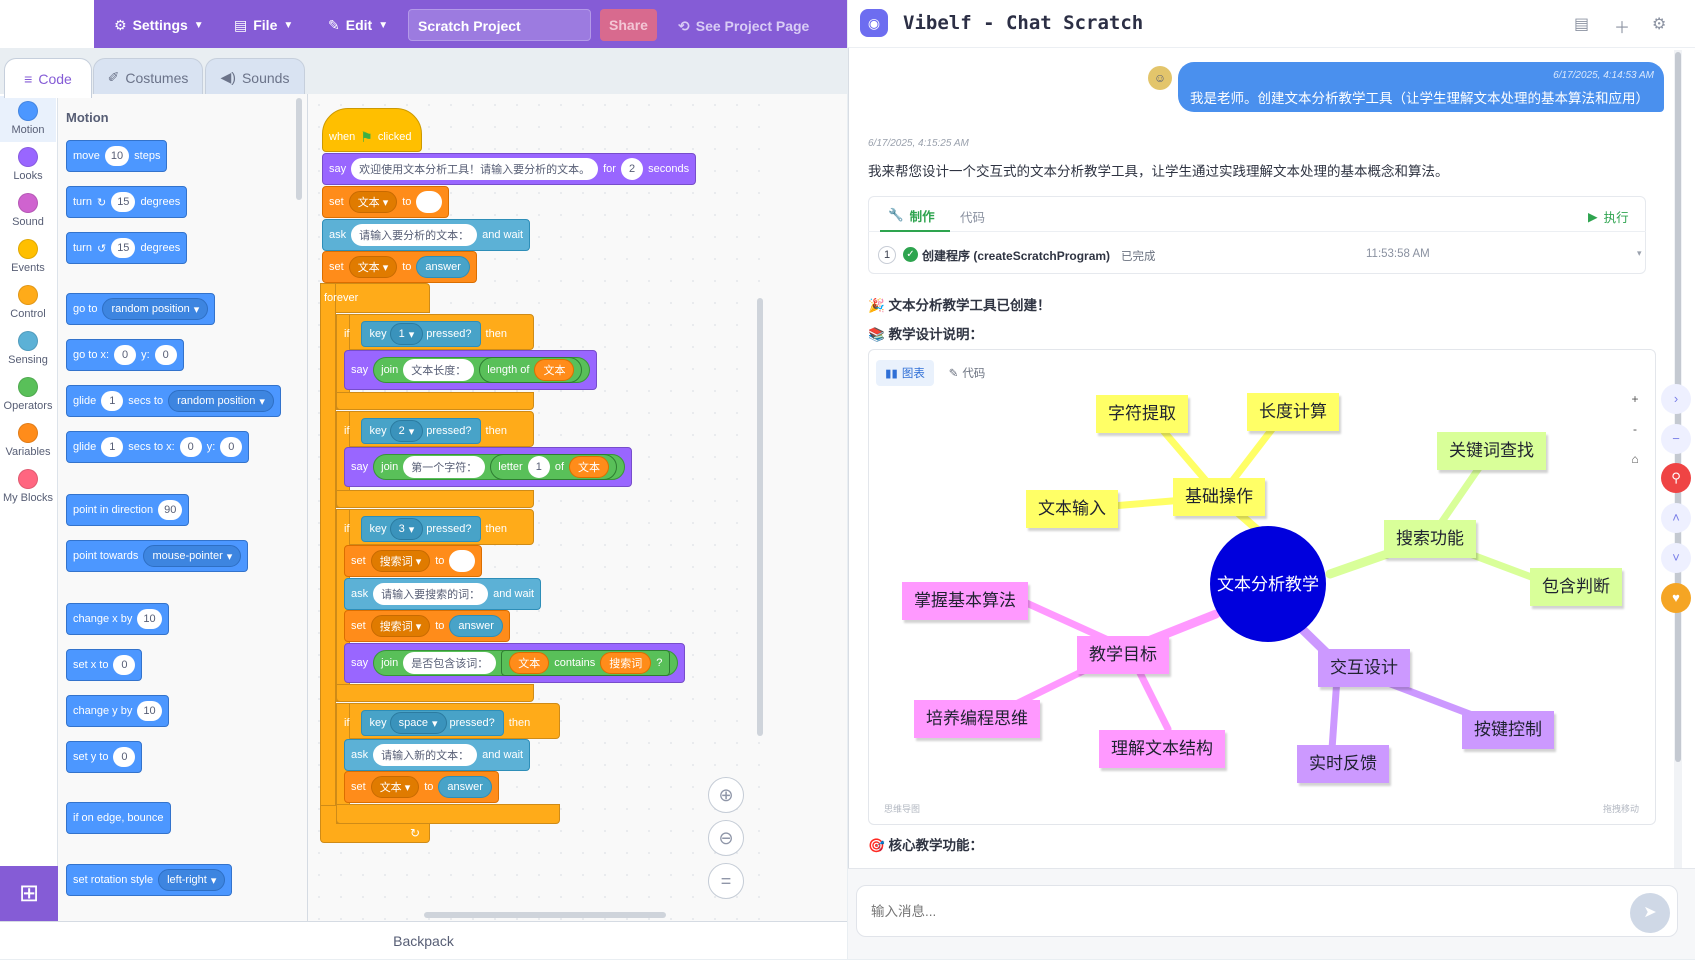 The height and width of the screenshot is (960, 1695). Describe the element at coordinates (263, 25) in the screenshot. I see `file-menu: ▤ File ▼` at that location.